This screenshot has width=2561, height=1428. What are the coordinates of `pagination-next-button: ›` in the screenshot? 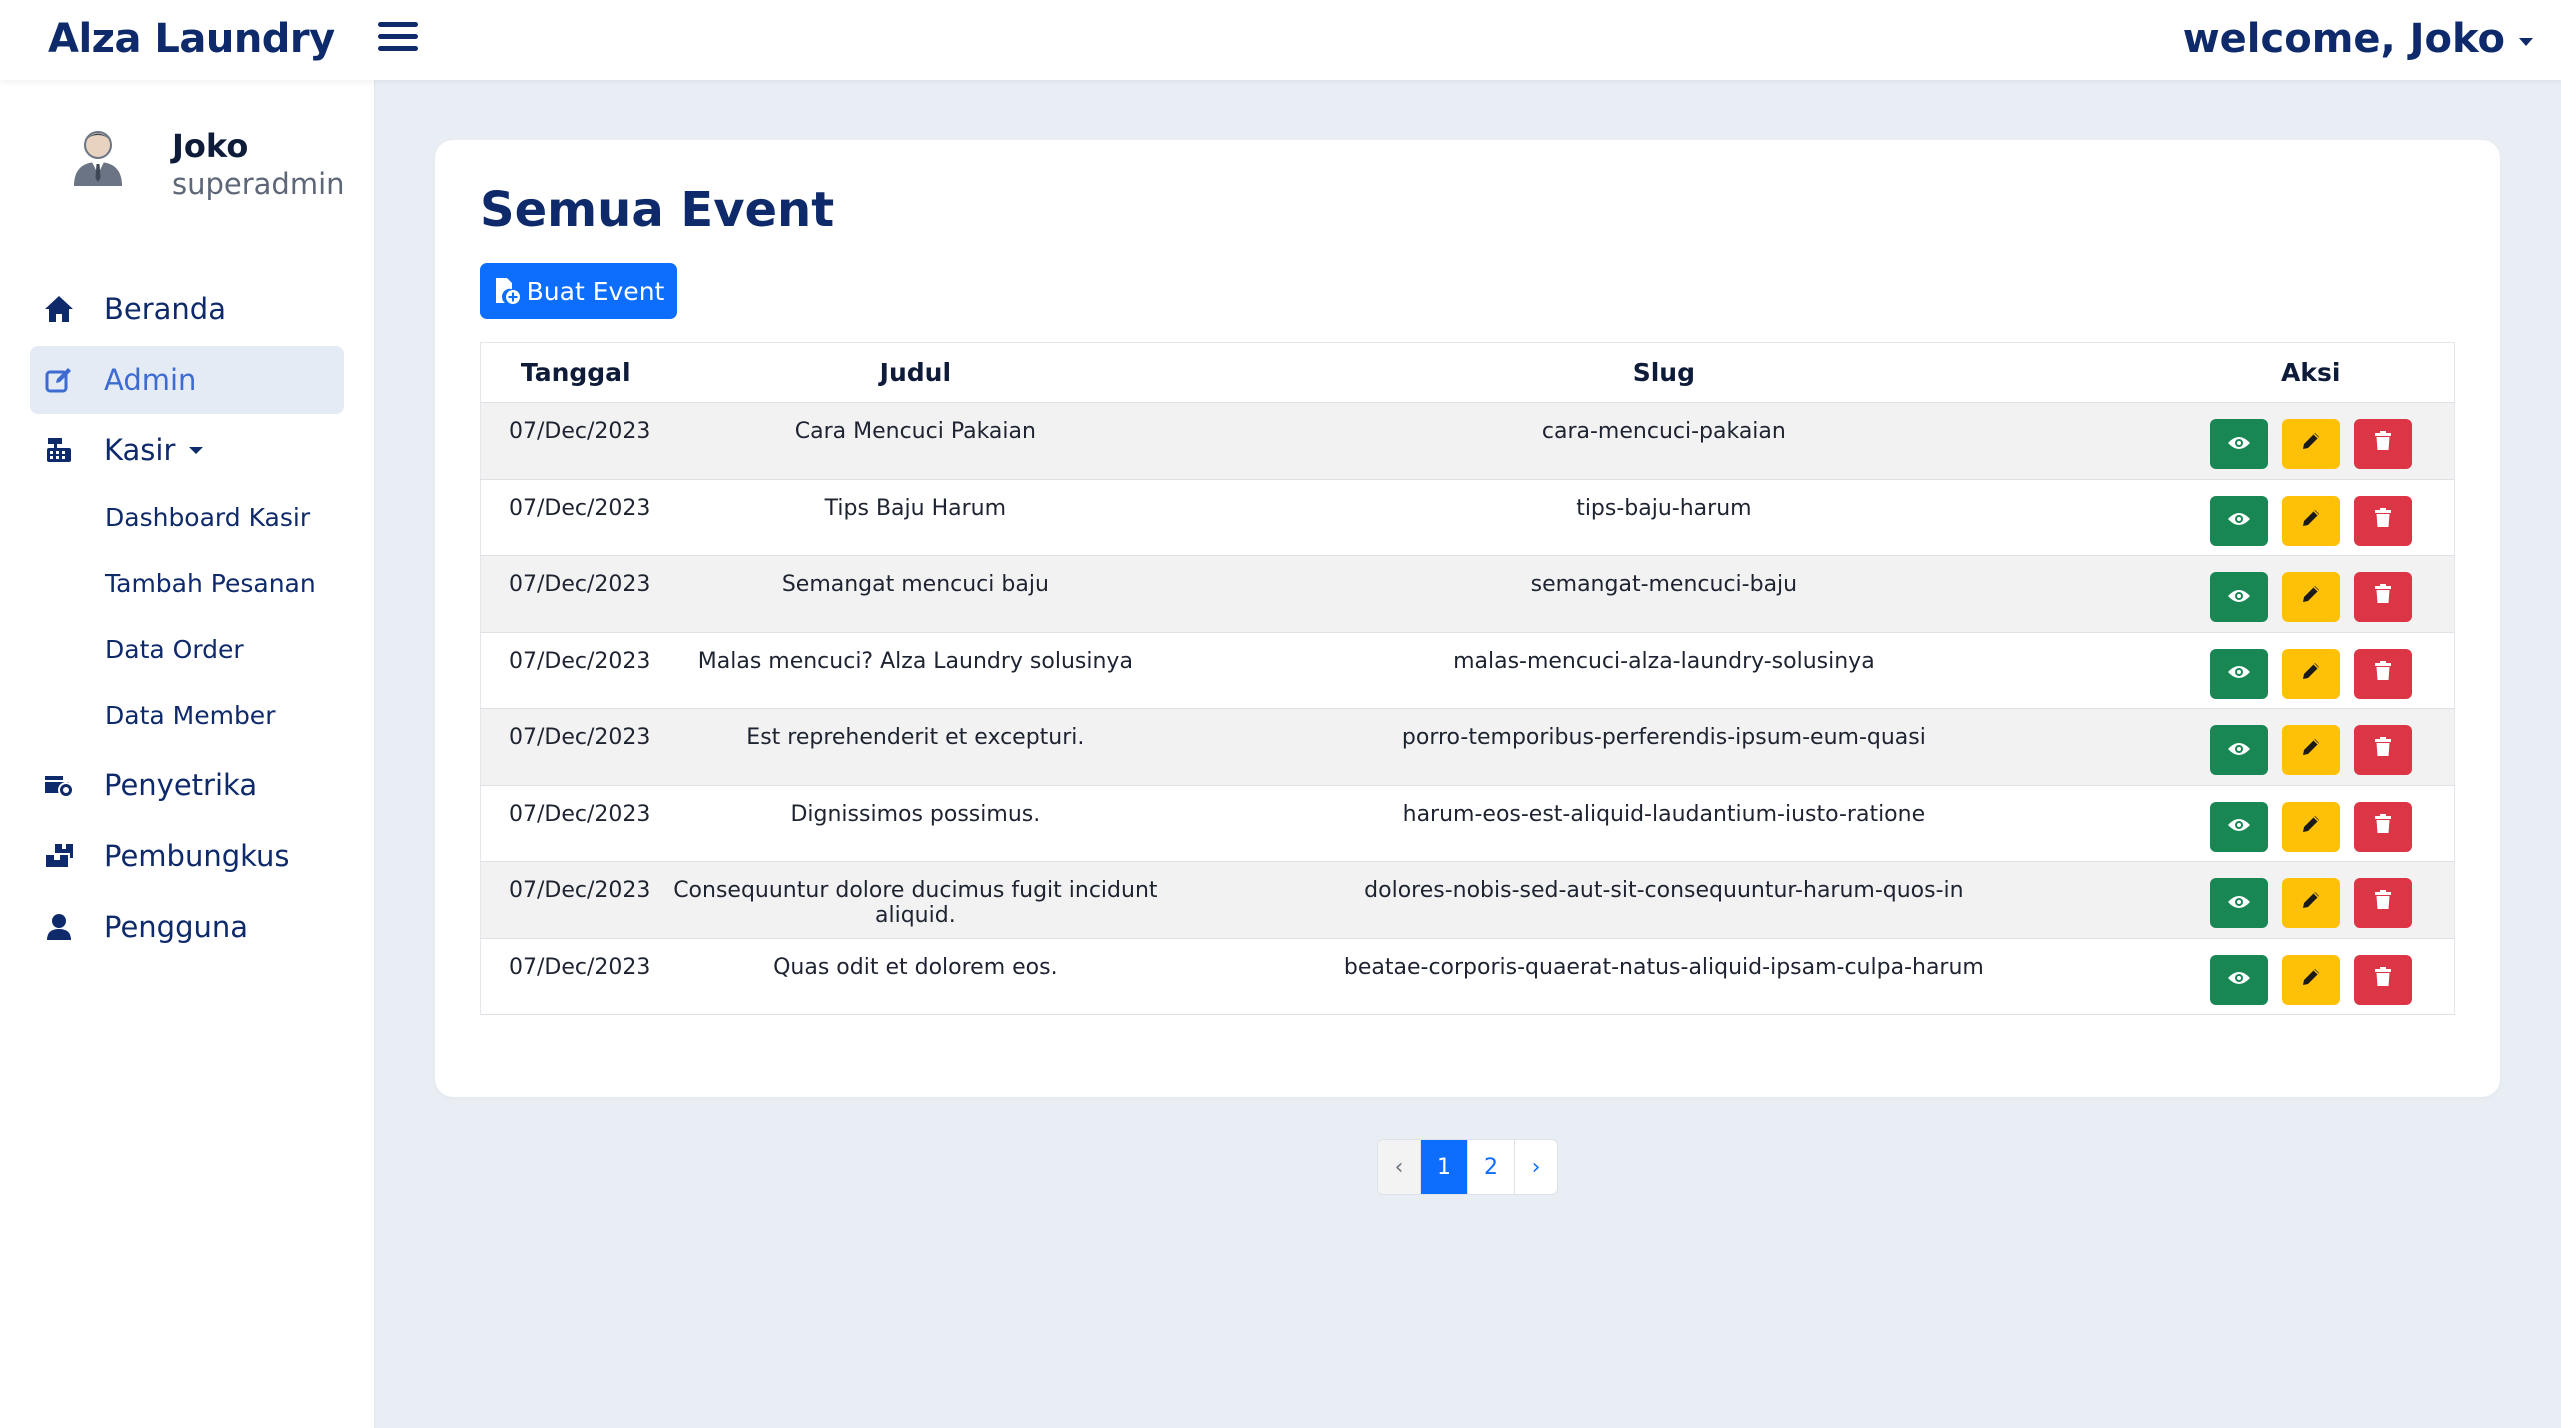 It's located at (1536, 1167).